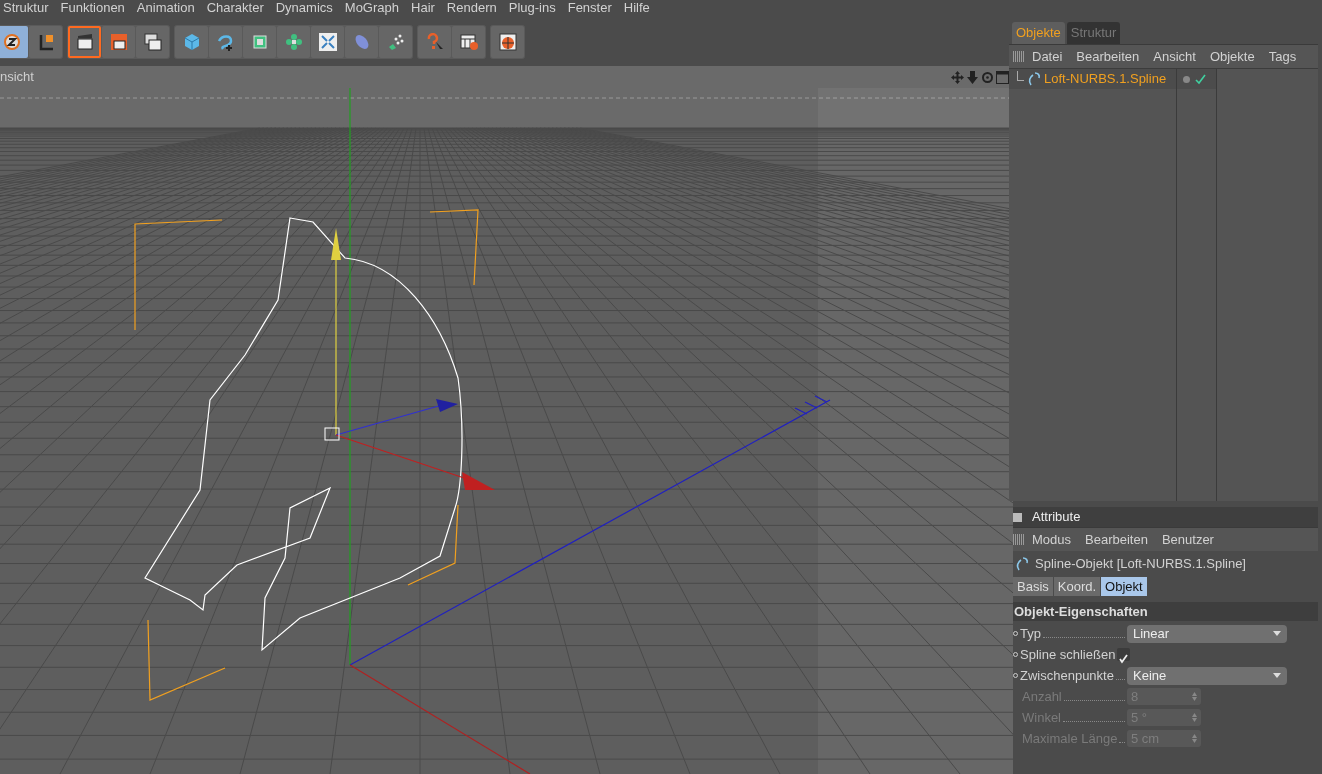 This screenshot has width=1322, height=774. Describe the element at coordinates (1200, 79) in the screenshot. I see `check-icon` at that location.